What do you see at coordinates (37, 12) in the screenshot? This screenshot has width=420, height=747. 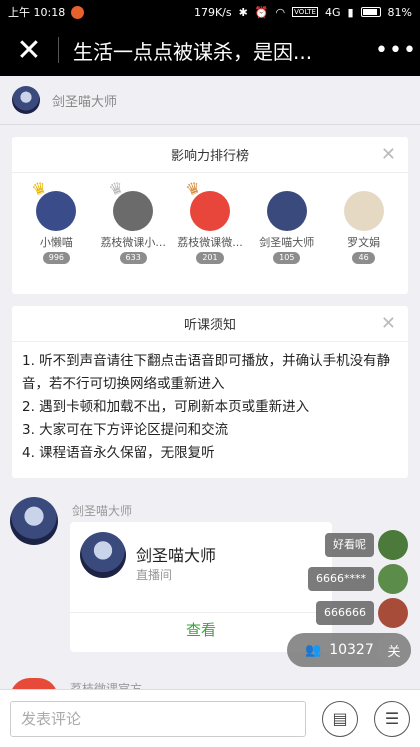 I see `status-time: 上午 10:18` at bounding box center [37, 12].